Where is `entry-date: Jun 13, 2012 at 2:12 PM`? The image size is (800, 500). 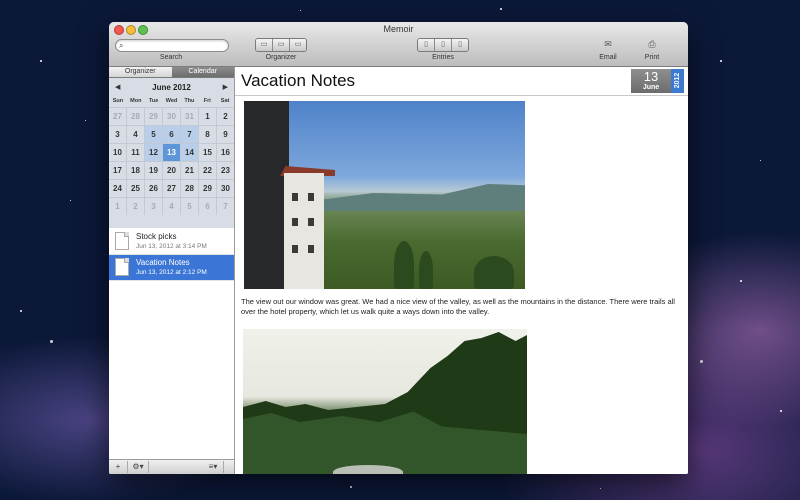
entry-date: Jun 13, 2012 at 2:12 PM is located at coordinates (171, 272).